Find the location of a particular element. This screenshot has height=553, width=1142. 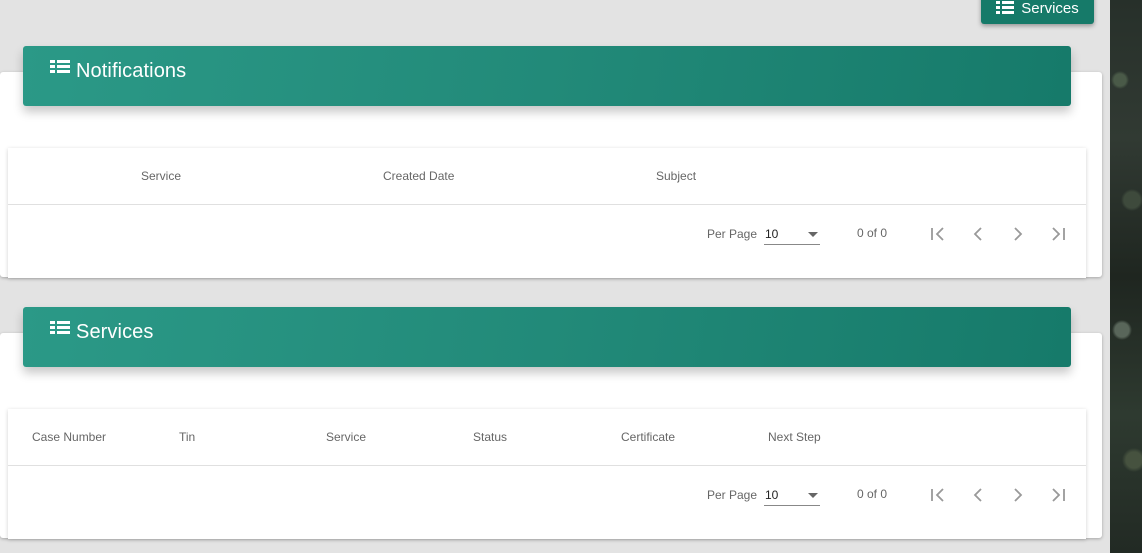

services-header: Services is located at coordinates (547, 337).